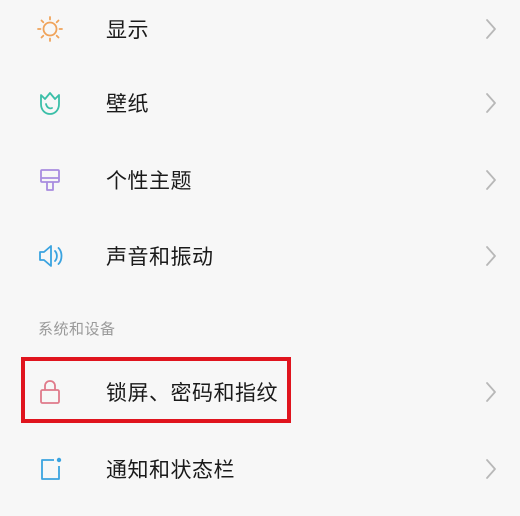  What do you see at coordinates (170, 470) in the screenshot?
I see `settings-item-label: 通知和状态栏` at bounding box center [170, 470].